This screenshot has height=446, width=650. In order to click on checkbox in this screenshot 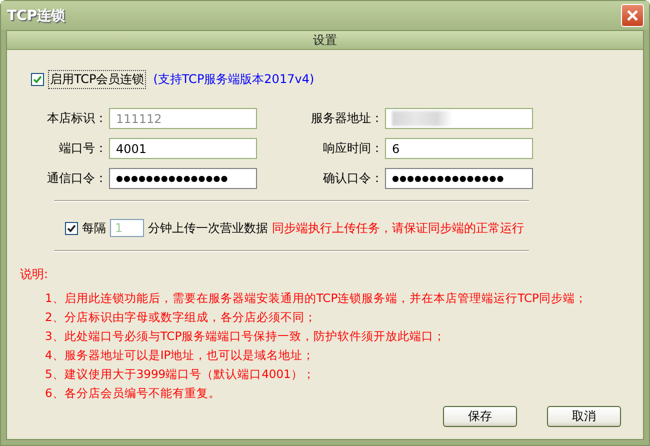, I will do `click(37, 79)`.